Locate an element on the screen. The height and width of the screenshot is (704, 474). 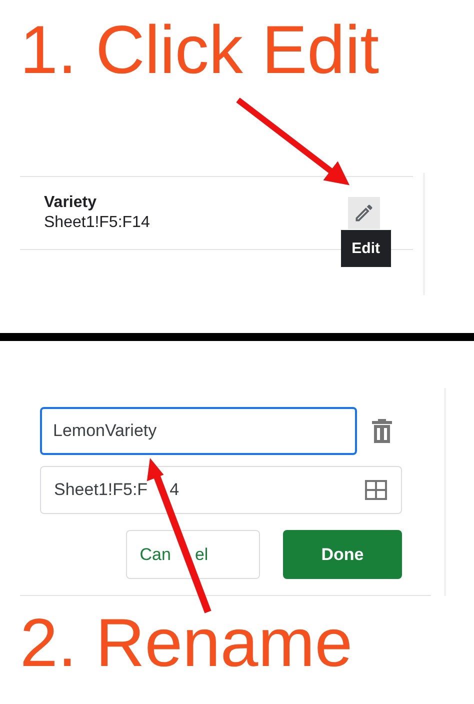
done-button: Done is located at coordinates (342, 554).